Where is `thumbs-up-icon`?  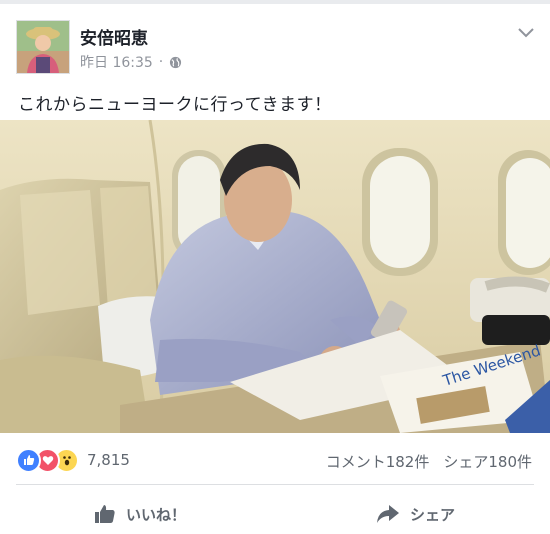
thumbs-up-icon is located at coordinates (105, 514).